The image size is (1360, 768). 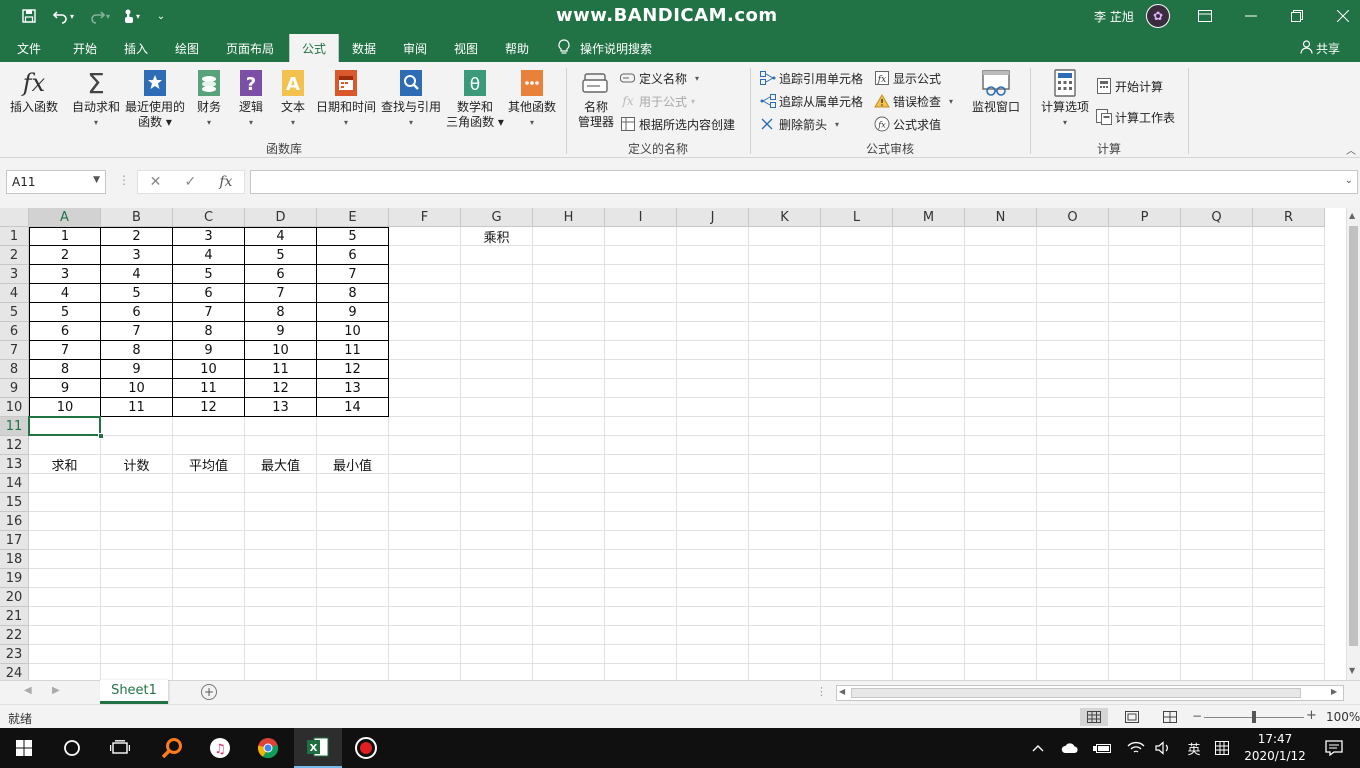 What do you see at coordinates (569, 464) in the screenshot?
I see `cell-h13` at bounding box center [569, 464].